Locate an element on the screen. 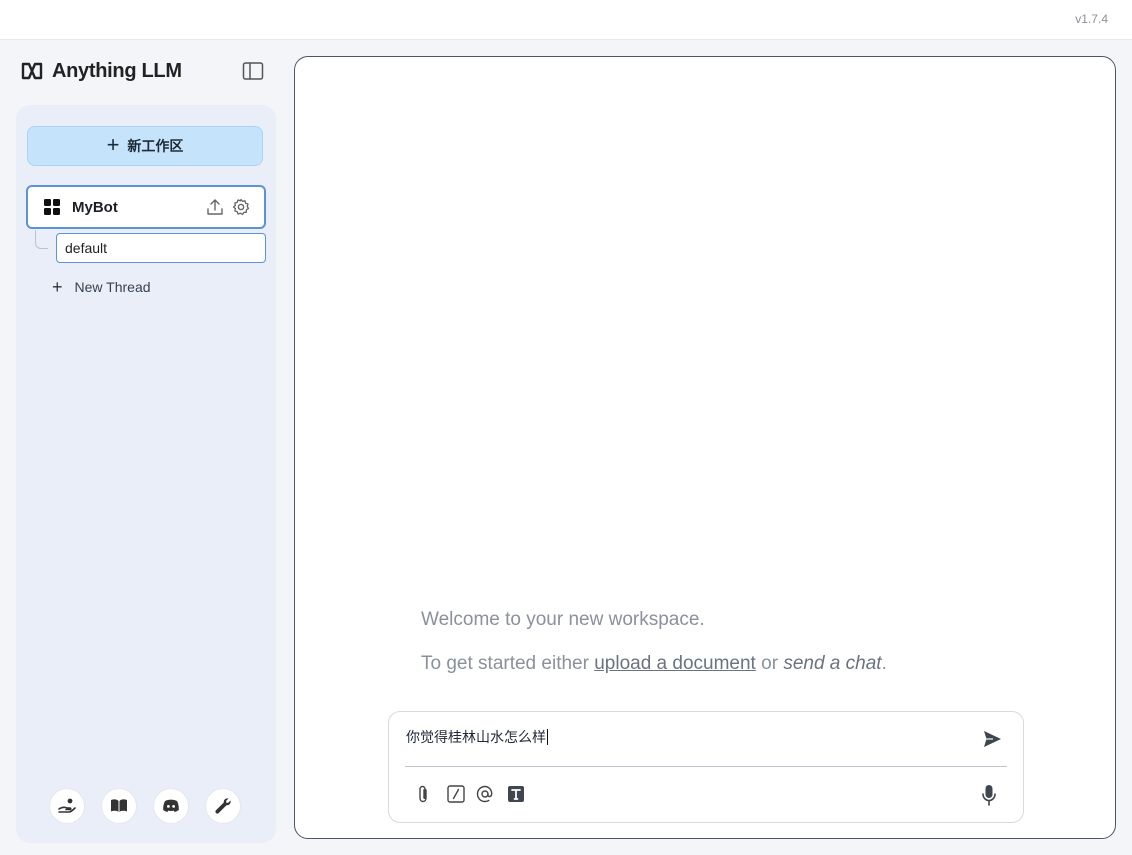  workspace-item-mybot: MyBot is located at coordinates (146, 207).